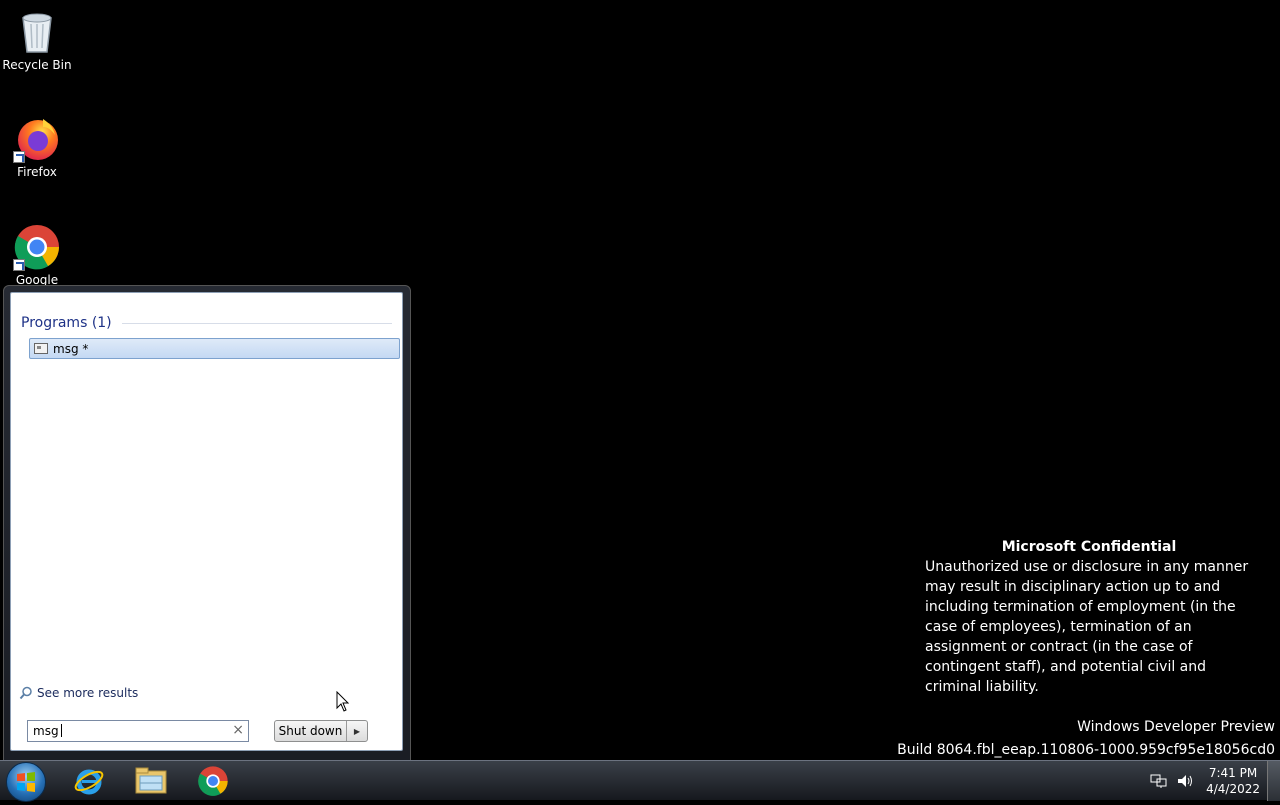  What do you see at coordinates (66, 323) in the screenshot?
I see `results-header-label: Programs (1)` at bounding box center [66, 323].